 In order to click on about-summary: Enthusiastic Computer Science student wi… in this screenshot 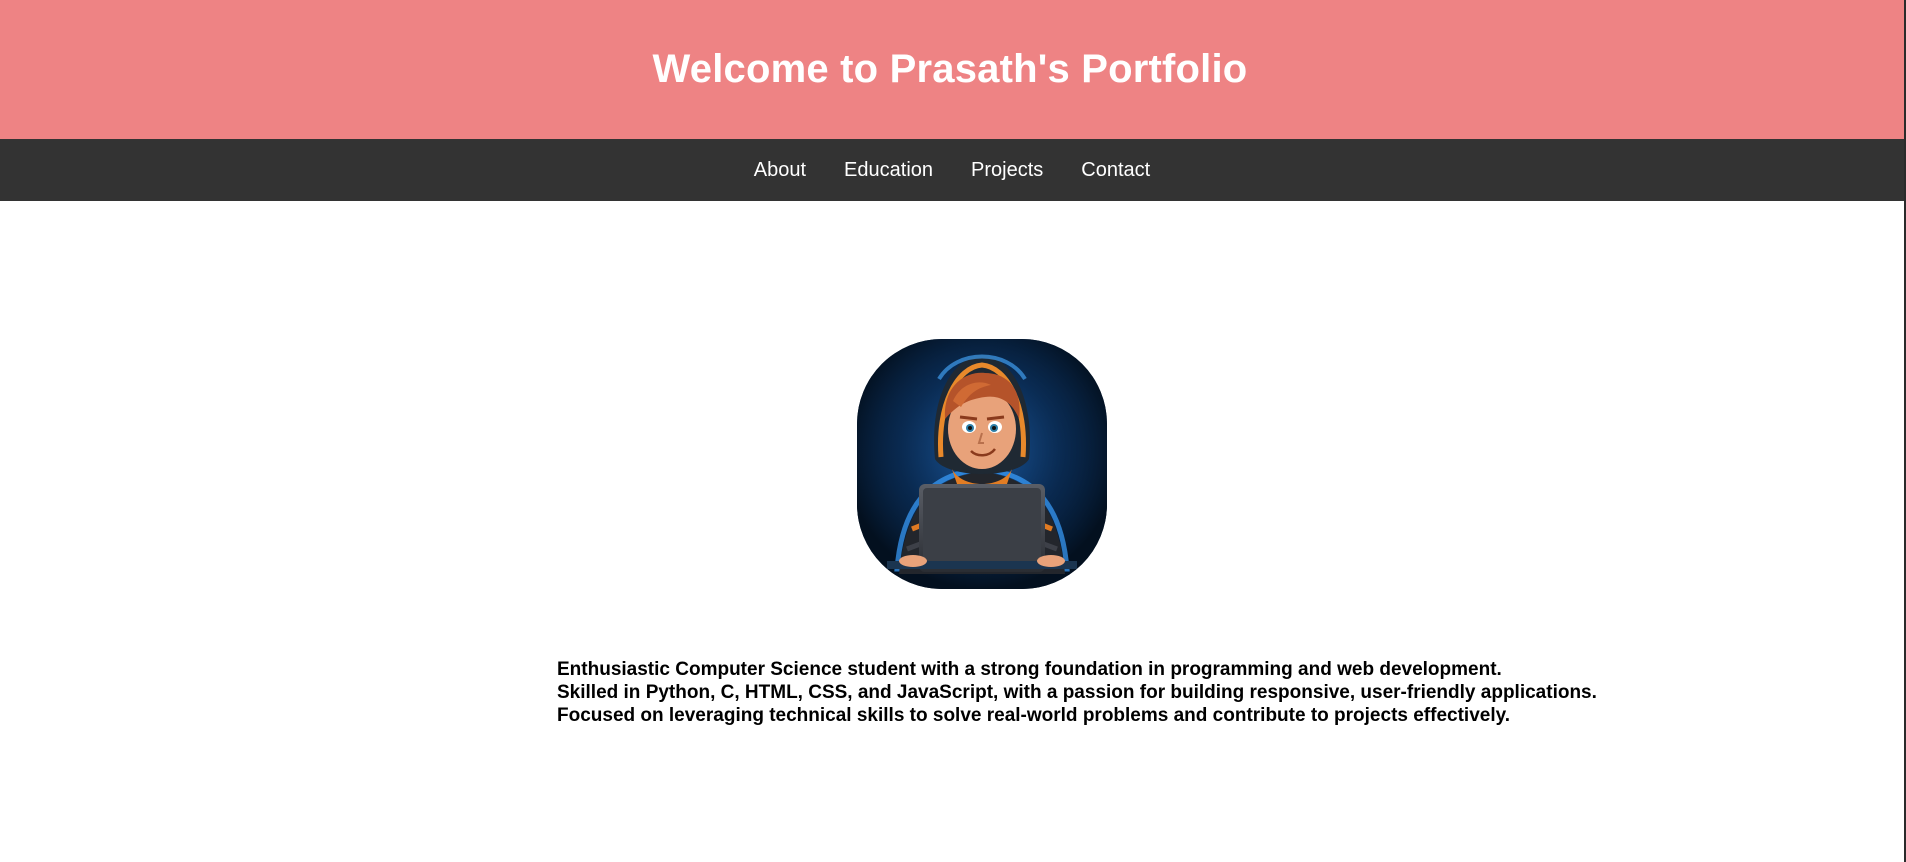, I will do `click(1157, 692)`.